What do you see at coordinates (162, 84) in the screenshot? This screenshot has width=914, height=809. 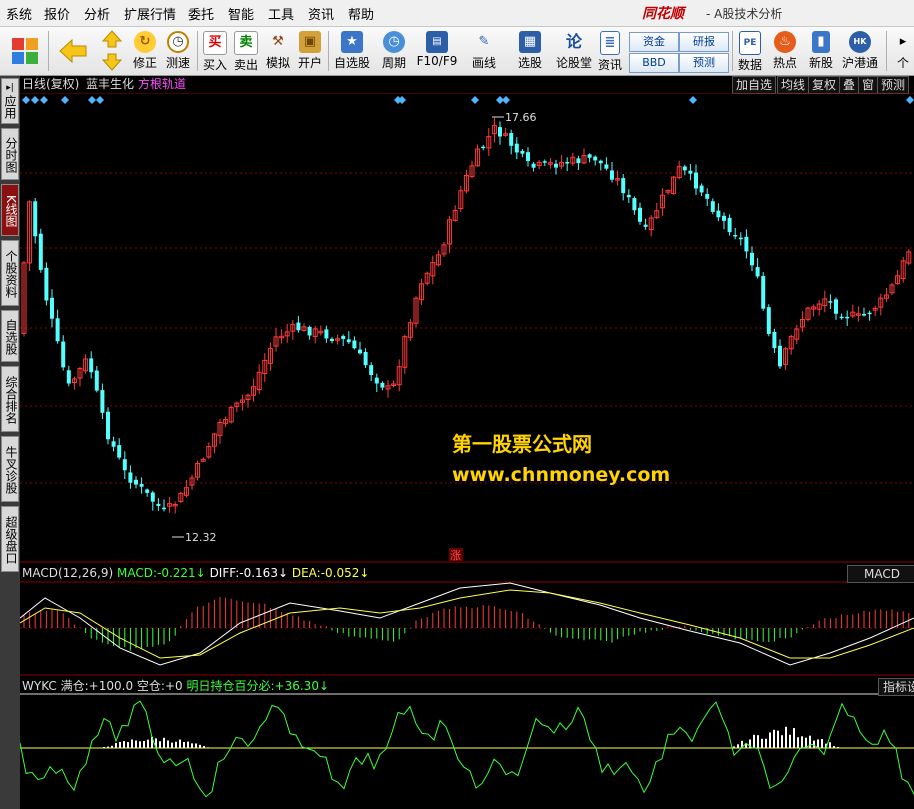 I see `indicator-name: 方根轨道` at bounding box center [162, 84].